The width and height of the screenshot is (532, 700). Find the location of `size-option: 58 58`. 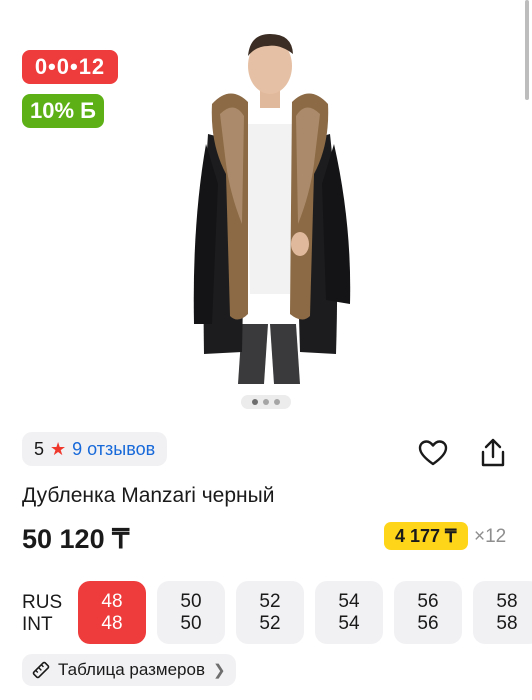

size-option: 58 58 is located at coordinates (502, 612).